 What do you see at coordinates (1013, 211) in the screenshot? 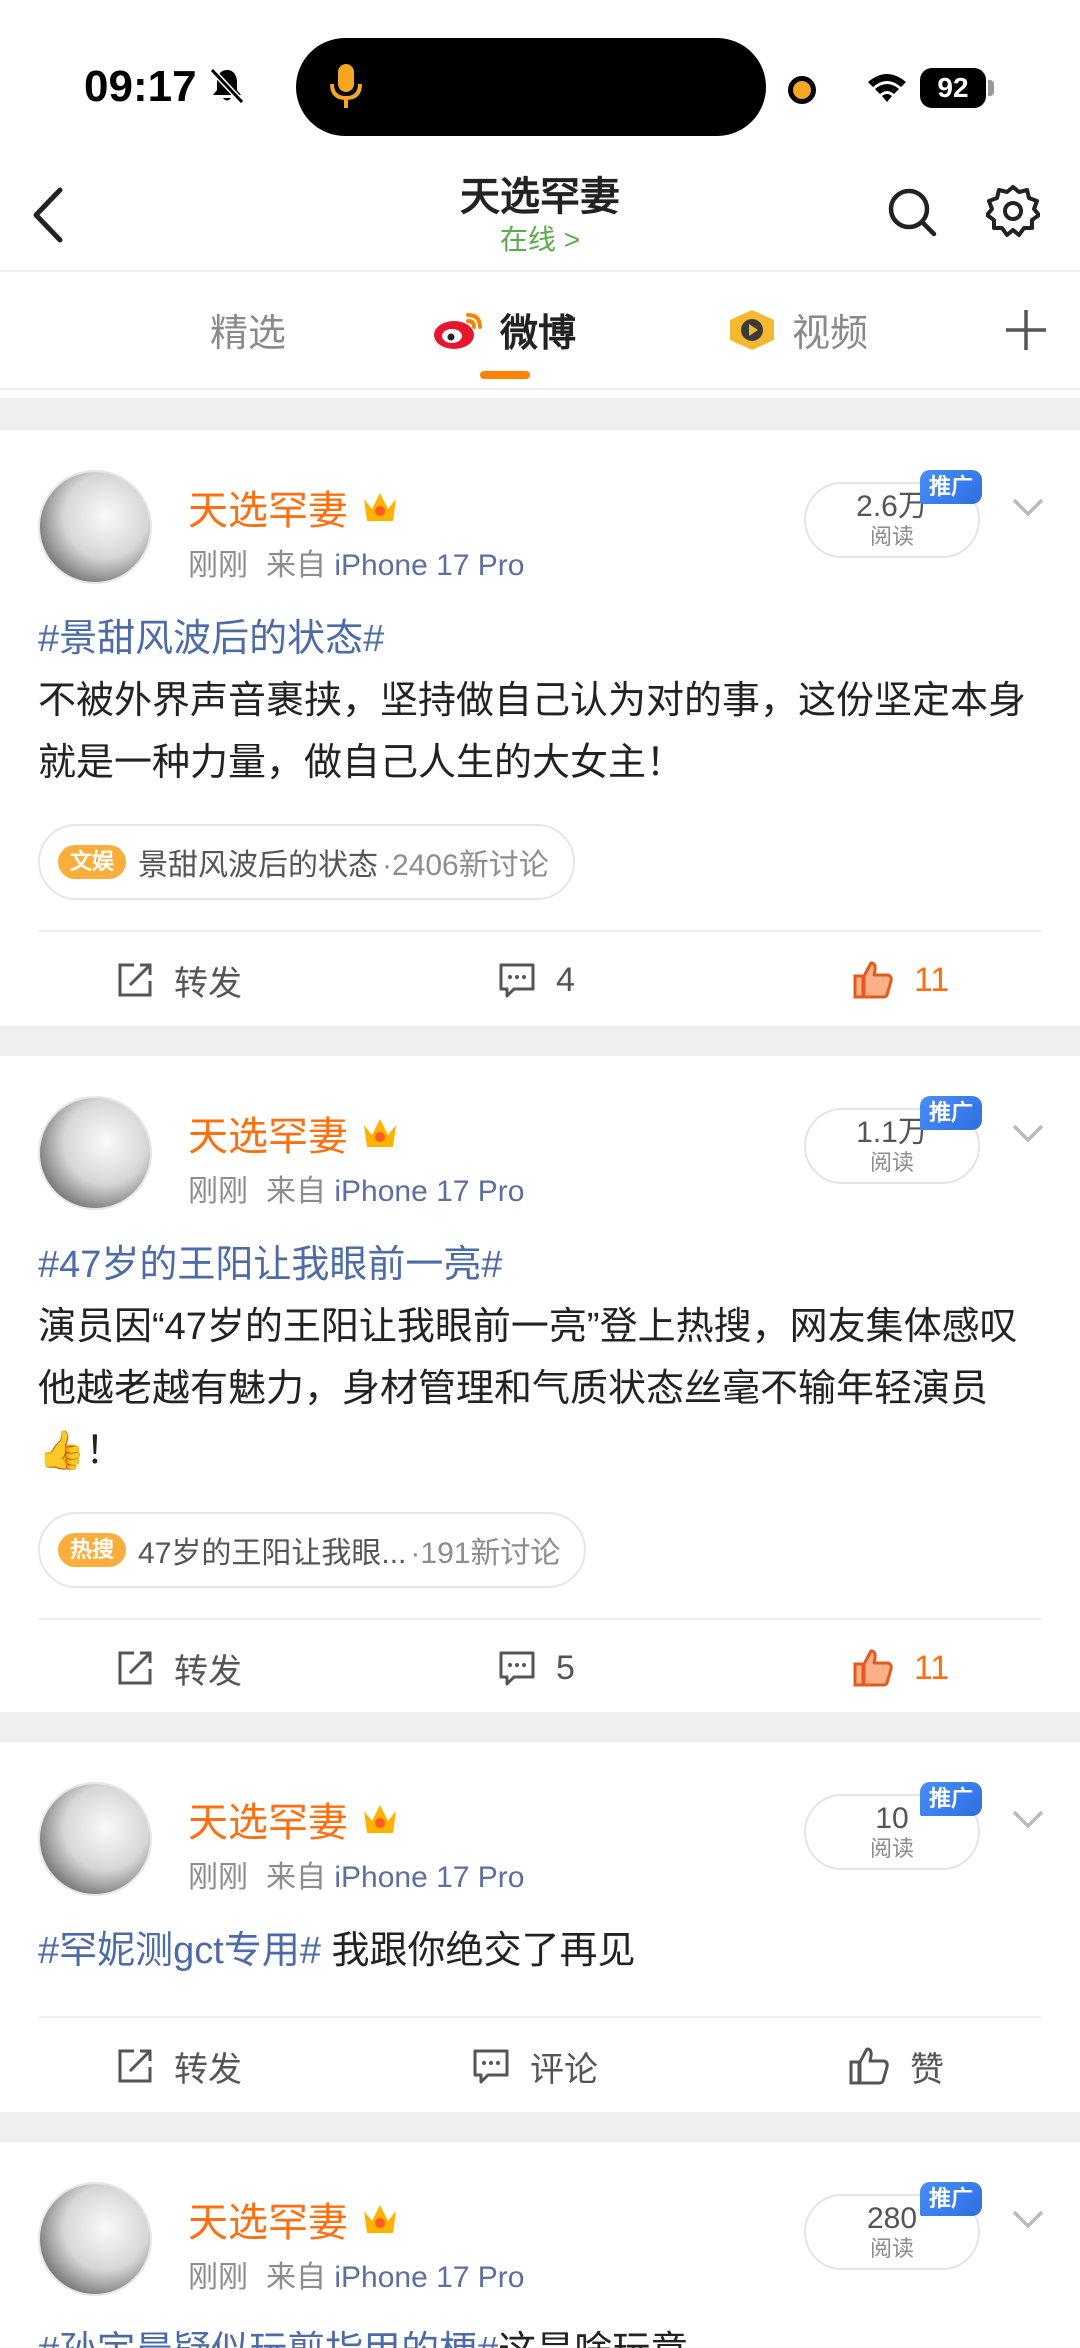
I see `gear-icon` at bounding box center [1013, 211].